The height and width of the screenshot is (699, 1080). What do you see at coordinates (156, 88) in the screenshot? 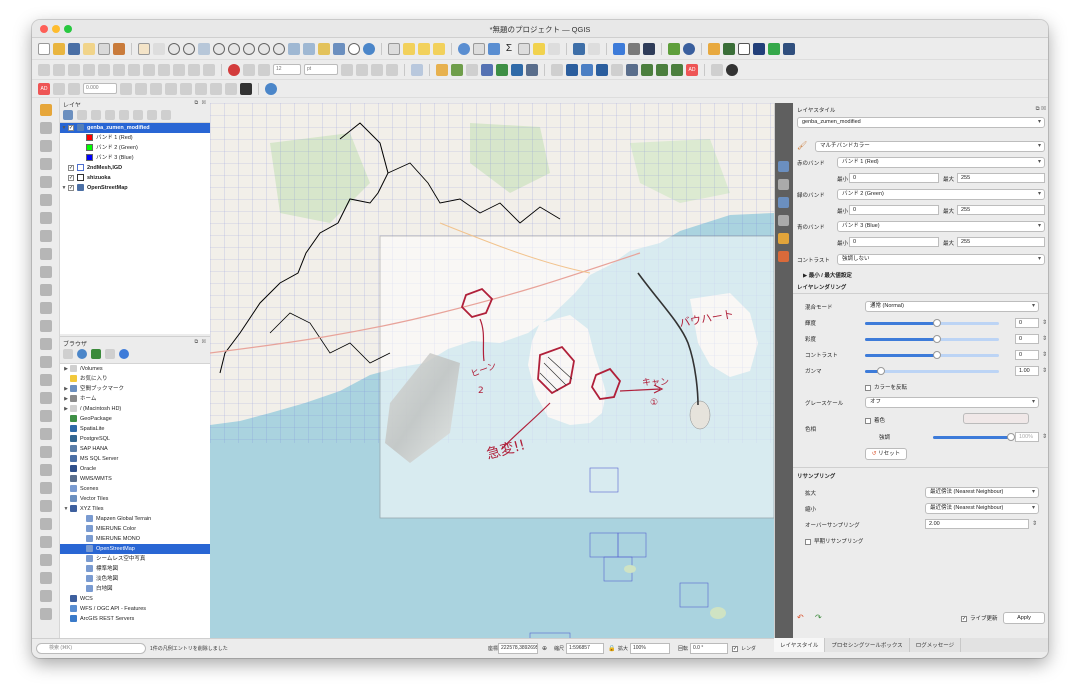
I see `label-rotate-icon` at bounding box center [156, 88].